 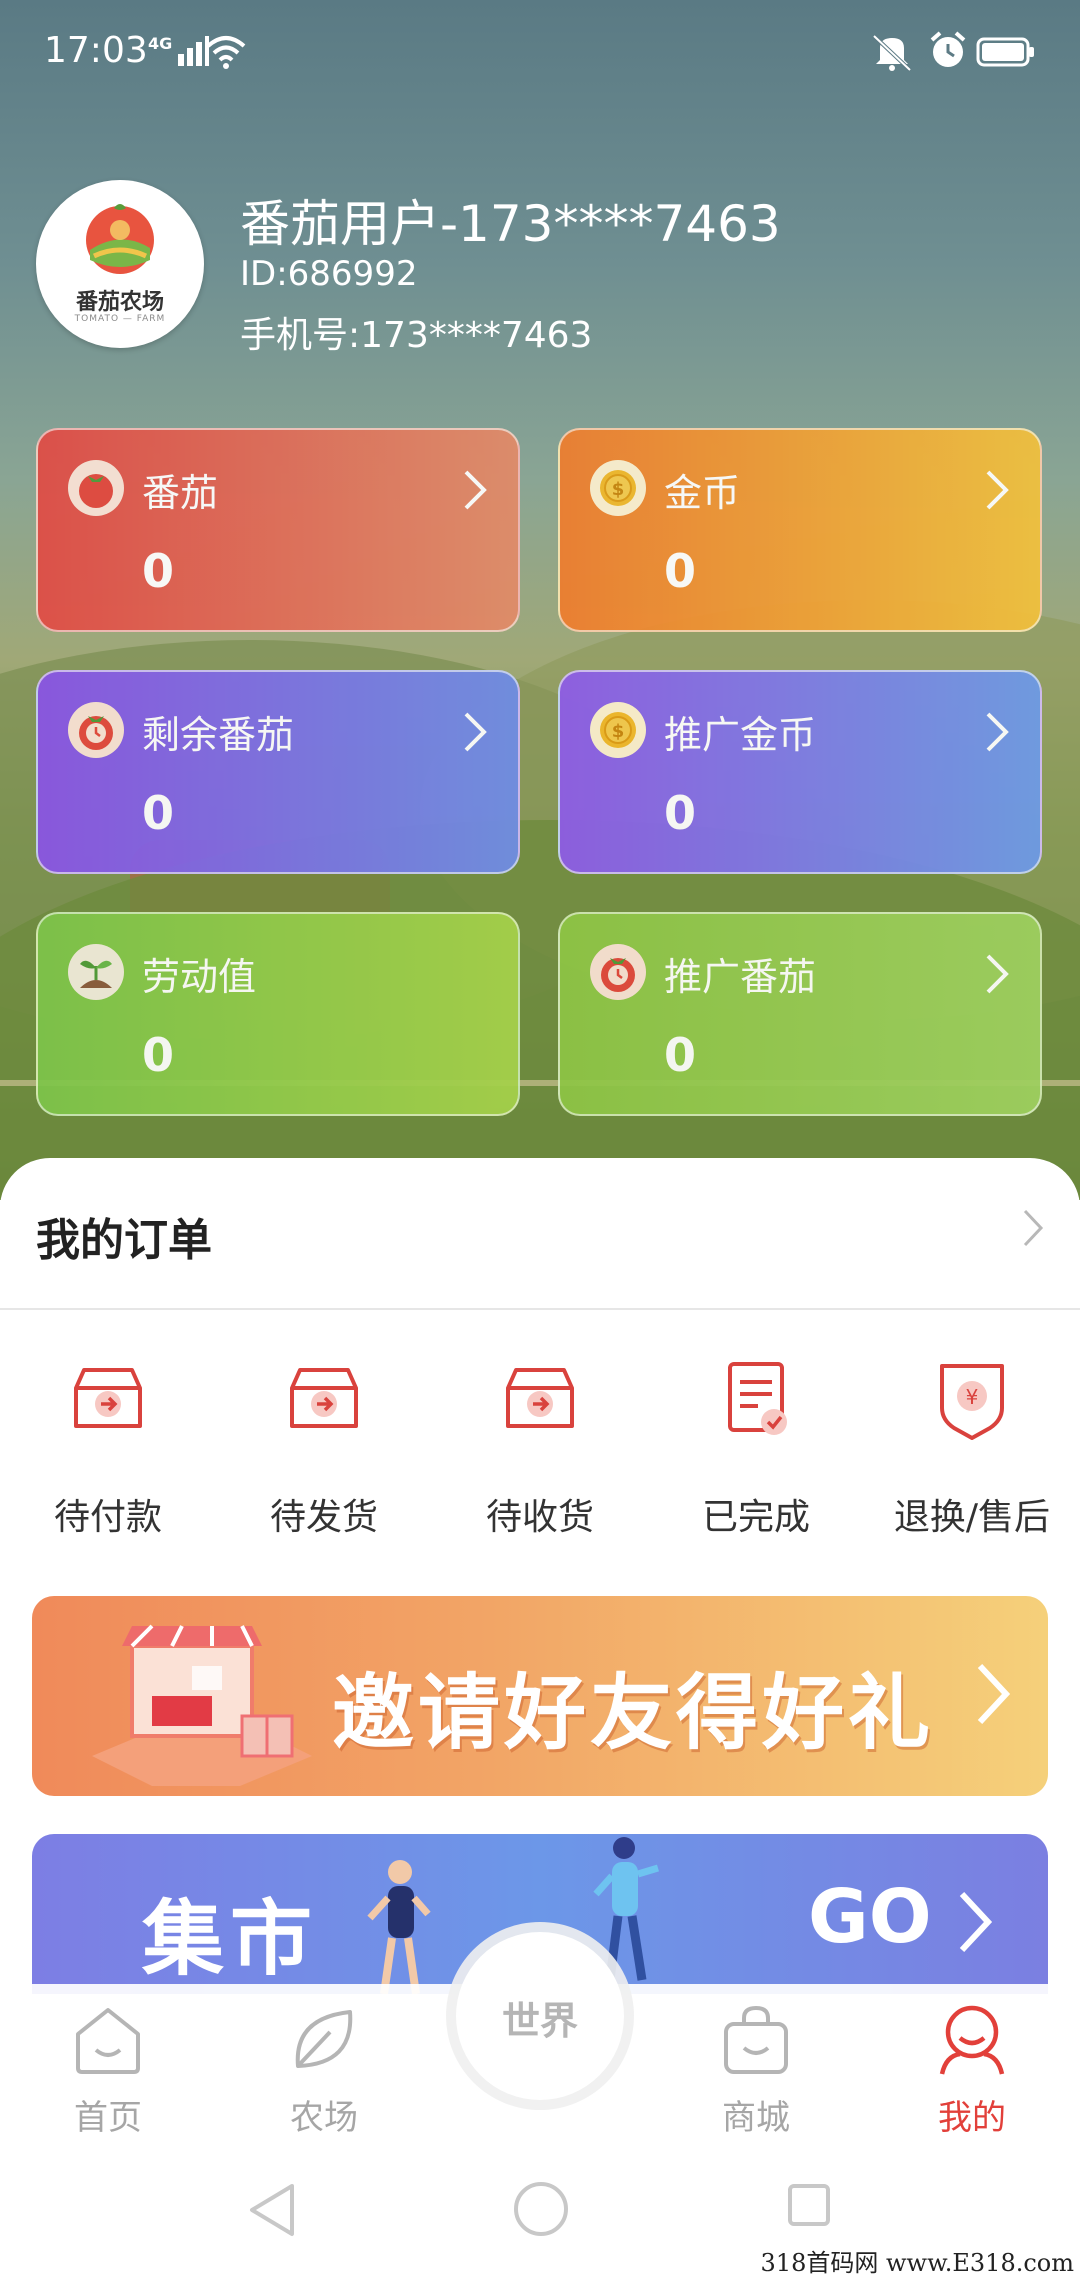 I want to click on asset-label: 剩余番茄, so click(x=218, y=735).